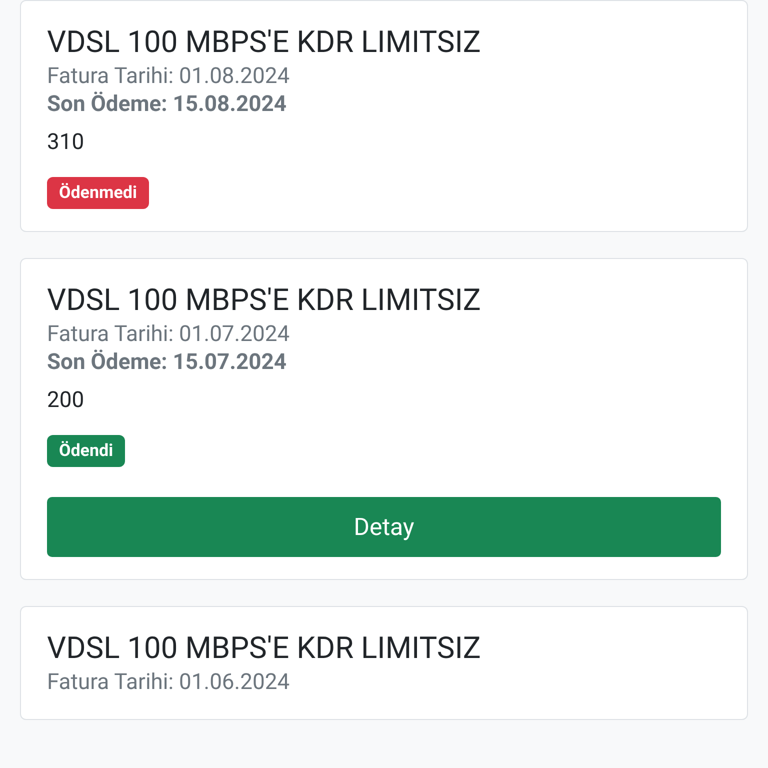  What do you see at coordinates (167, 105) in the screenshot?
I see `due-date: Son Ödeme: 15.08.2024` at bounding box center [167, 105].